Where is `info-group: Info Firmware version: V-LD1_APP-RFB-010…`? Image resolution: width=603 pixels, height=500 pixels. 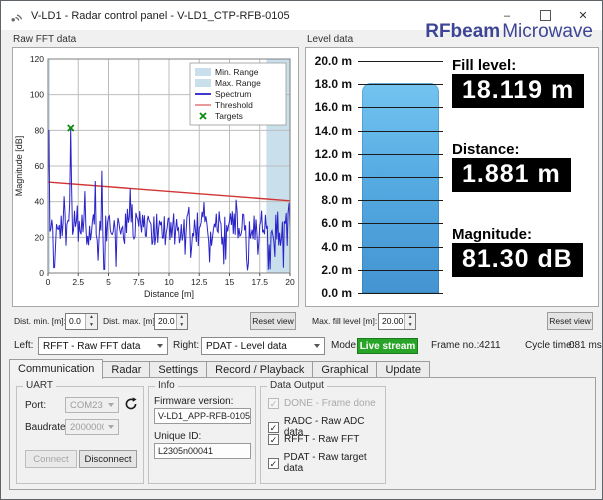
info-group: Info Firmware version: V-LD1_APP-RFB-010… is located at coordinates (202, 432).